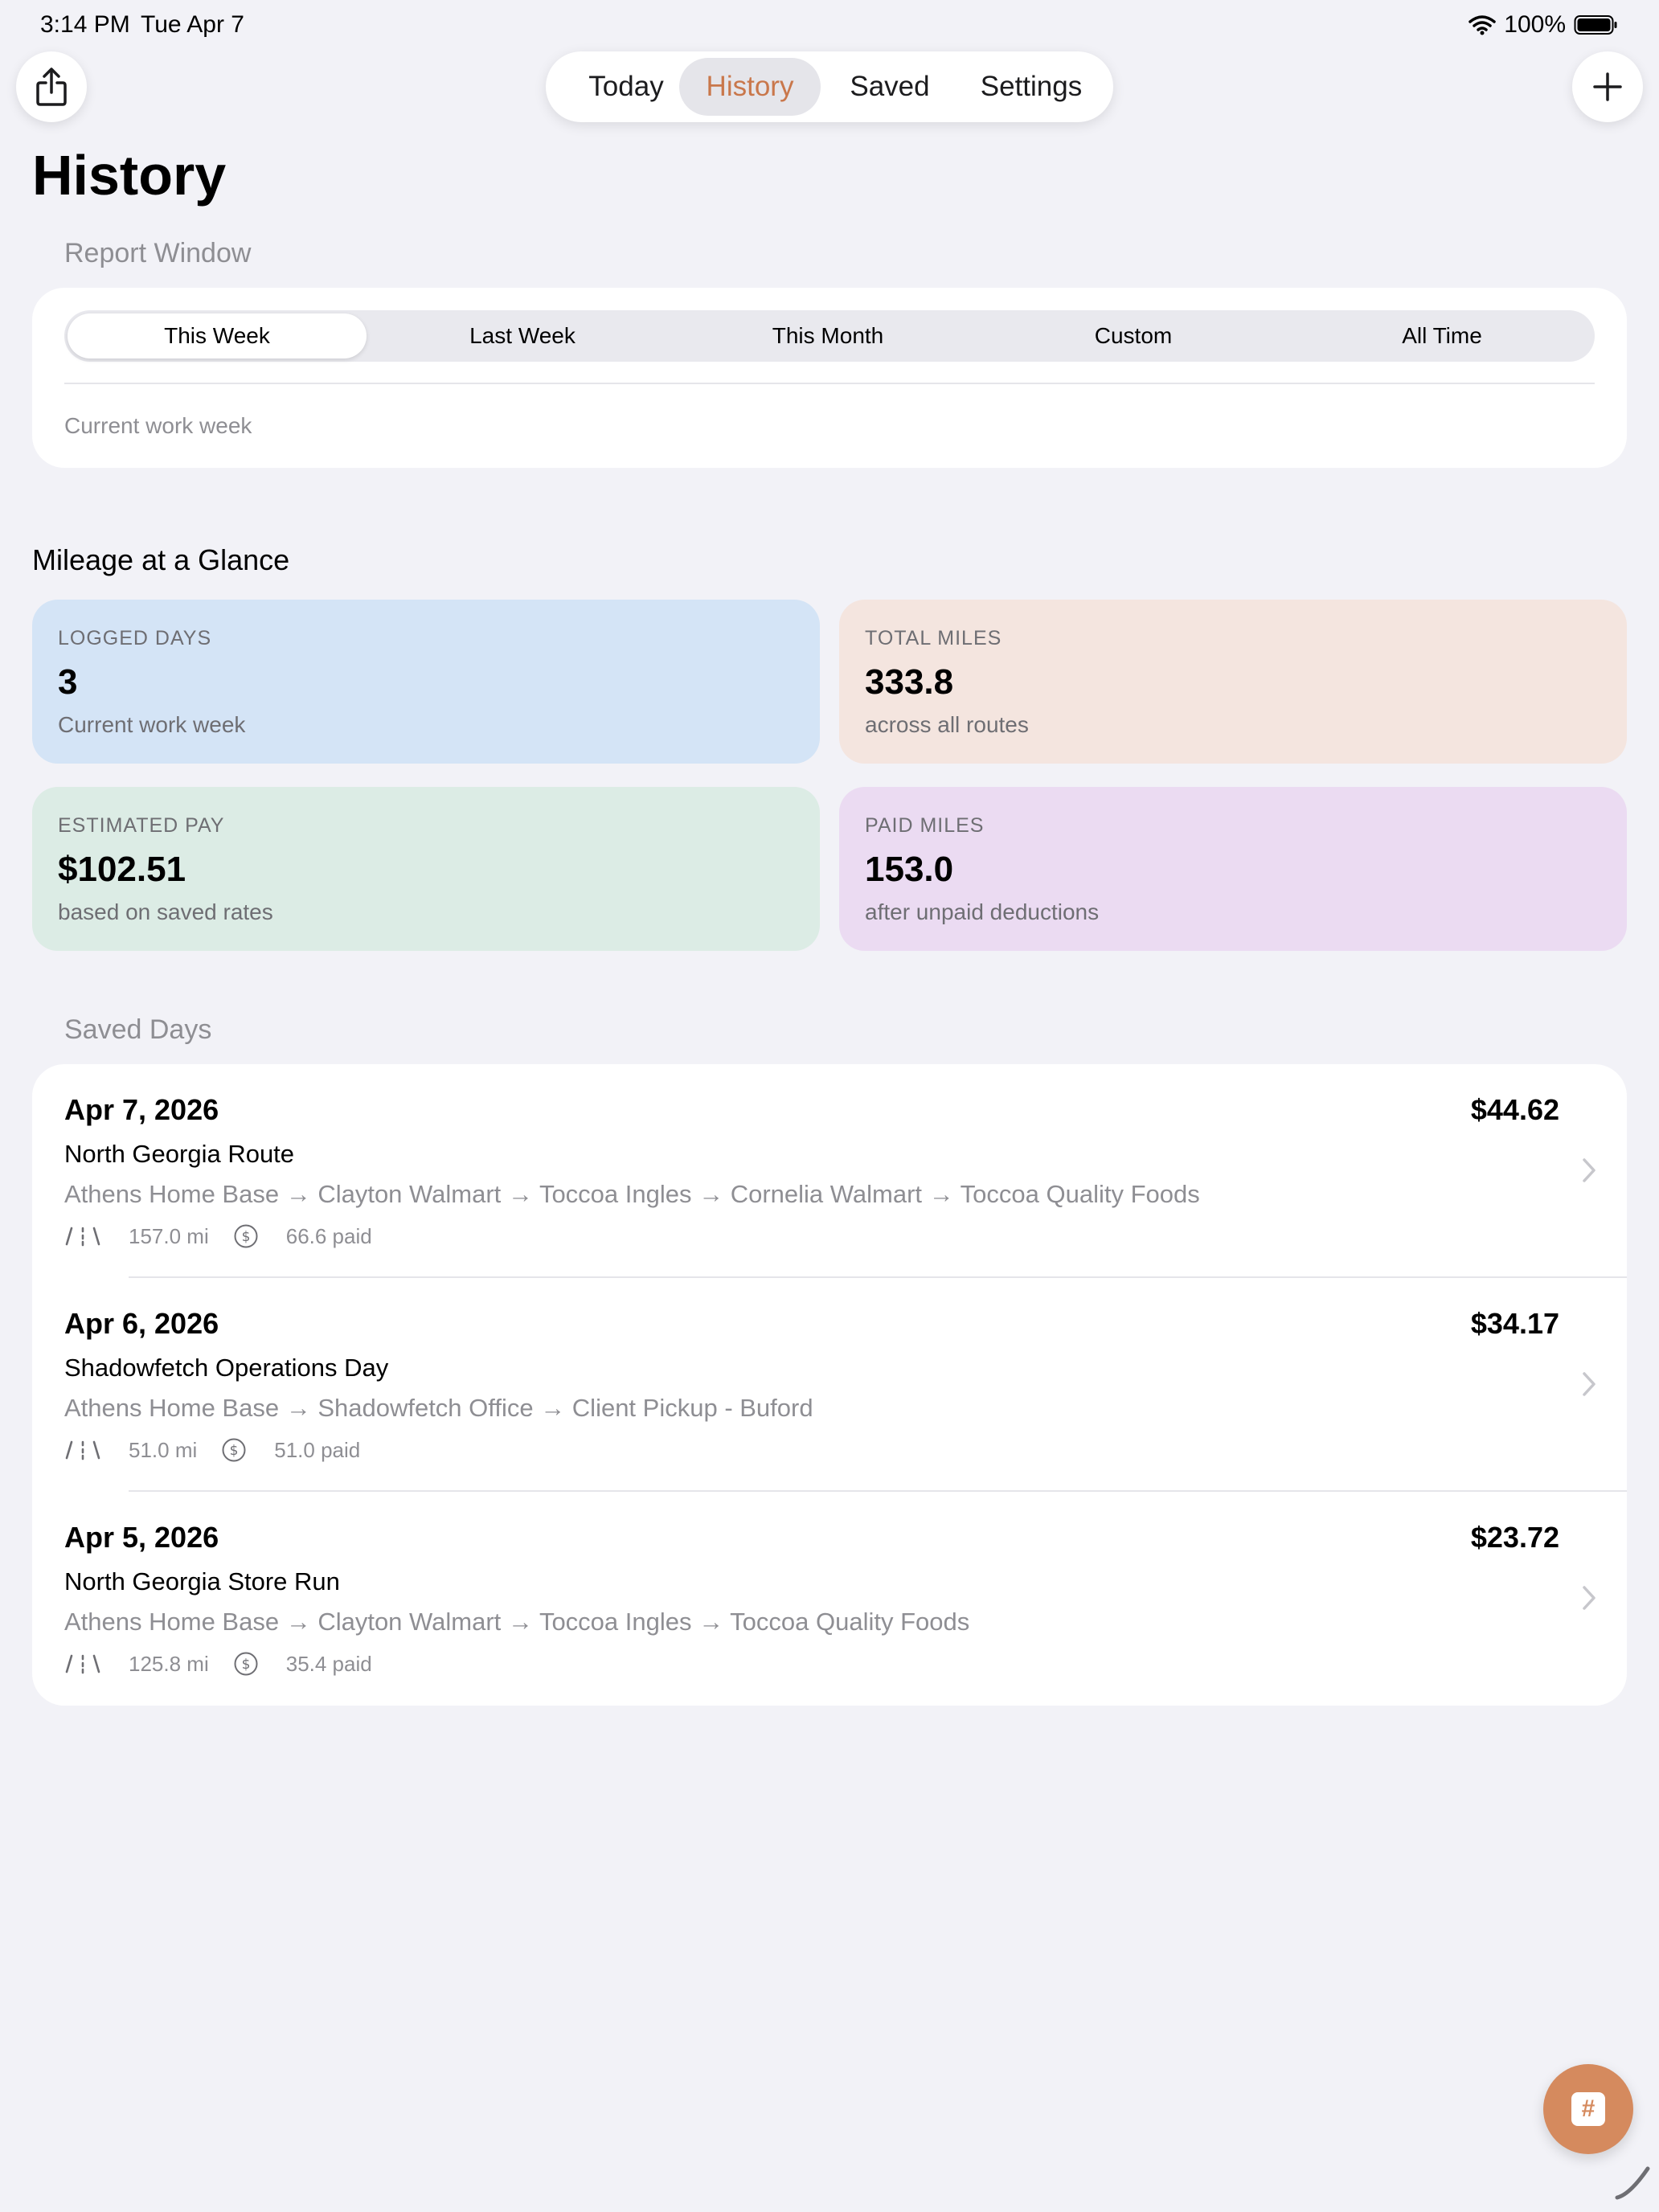 The width and height of the screenshot is (1659, 2212). What do you see at coordinates (227, 1368) in the screenshot?
I see `day-name: Shadowfetch Operations Day` at bounding box center [227, 1368].